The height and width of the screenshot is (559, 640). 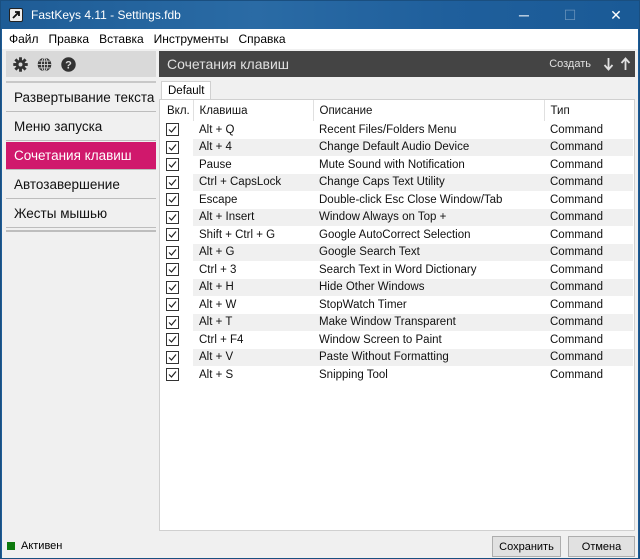 What do you see at coordinates (23, 39) in the screenshot?
I see `menu-file: Файл` at bounding box center [23, 39].